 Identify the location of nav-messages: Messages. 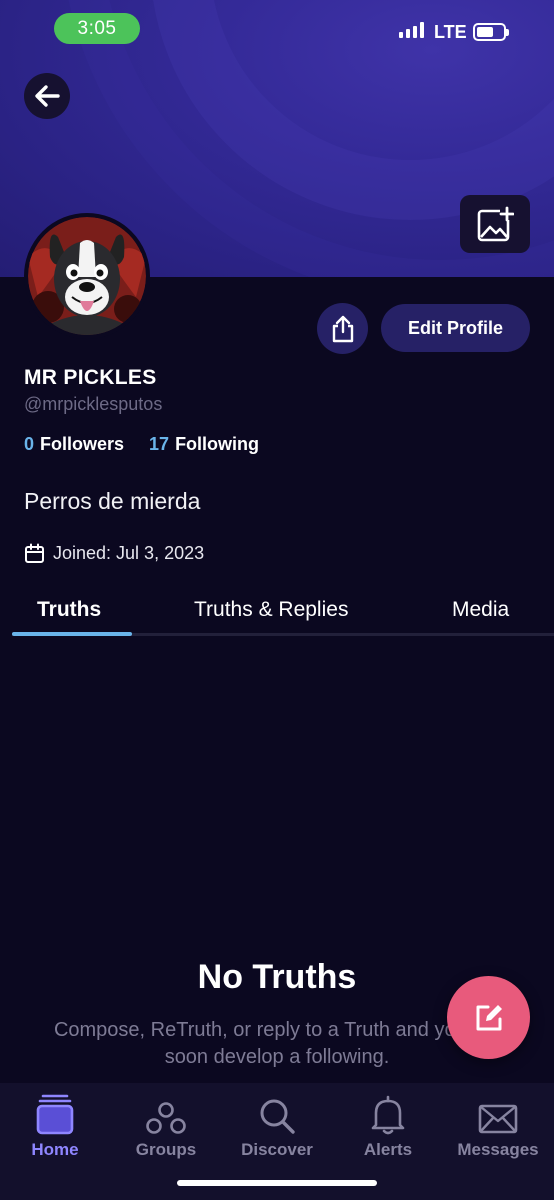
(498, 1126).